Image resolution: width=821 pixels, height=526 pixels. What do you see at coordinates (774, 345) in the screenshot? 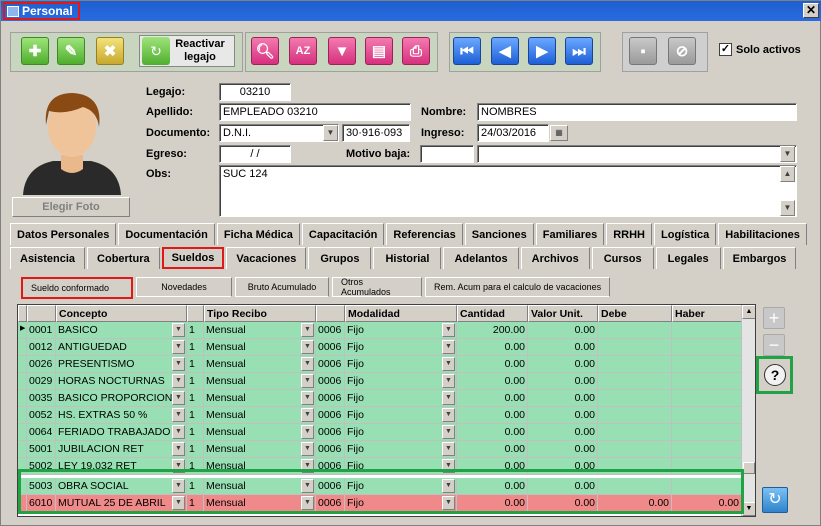
I see `remove-row-icon: −` at bounding box center [774, 345].